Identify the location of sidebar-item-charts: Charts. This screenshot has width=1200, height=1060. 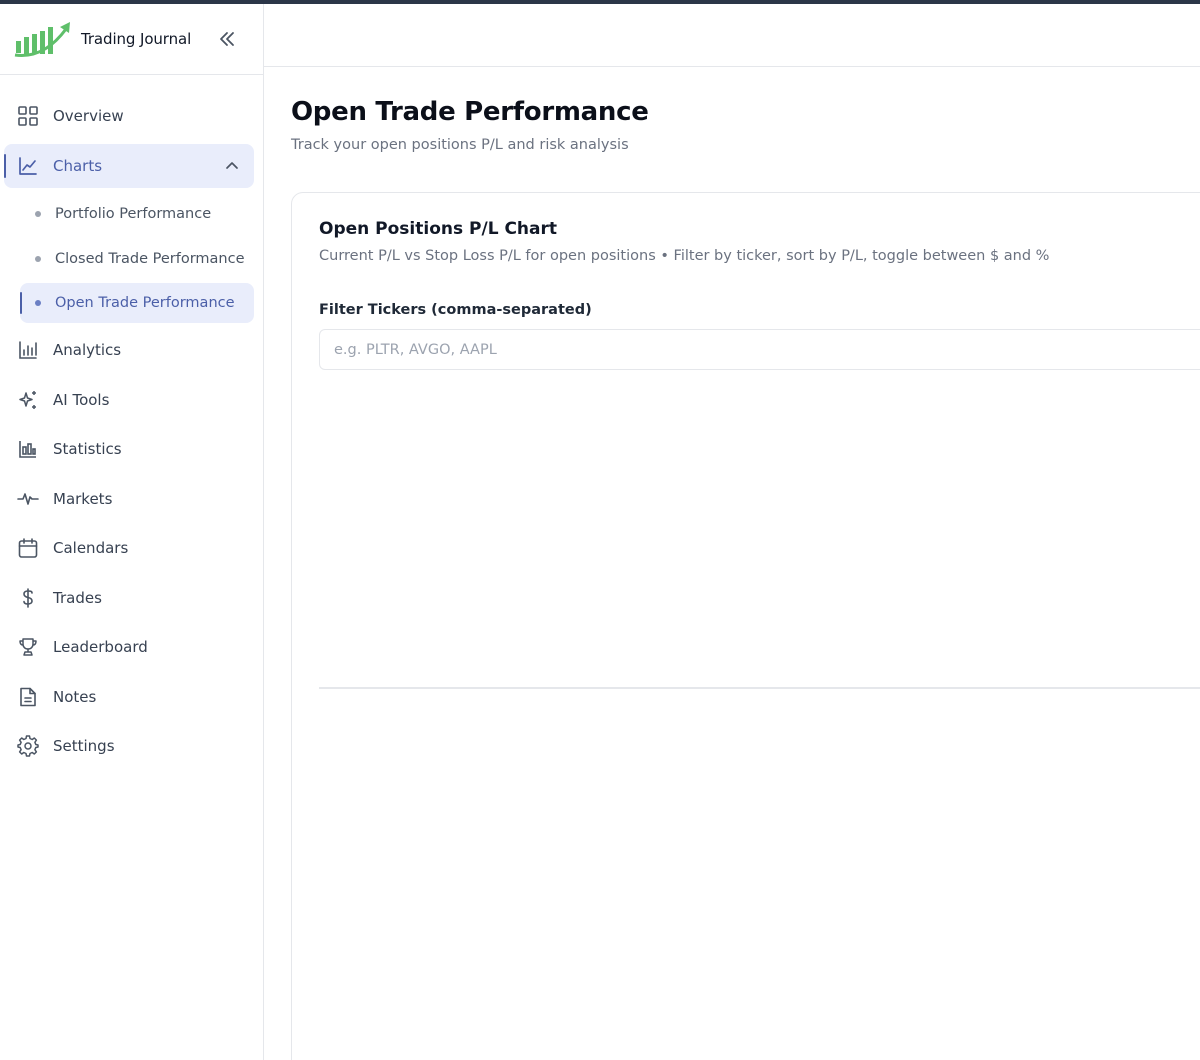
(129, 166).